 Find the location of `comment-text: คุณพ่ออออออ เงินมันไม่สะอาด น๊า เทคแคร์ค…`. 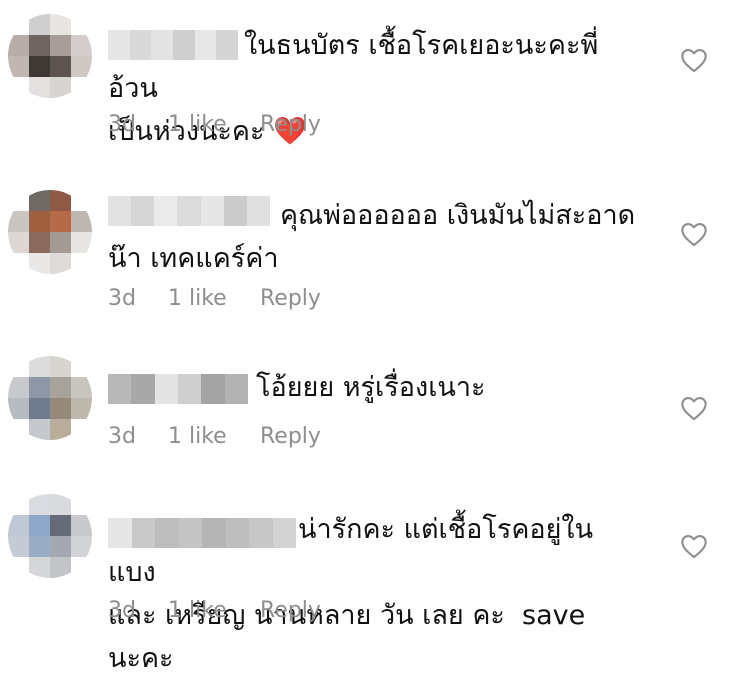

comment-text: คุณพ่ออออออ เงินมันไม่สะอาด น๊า เทคแคร์ค… is located at coordinates (372, 237).